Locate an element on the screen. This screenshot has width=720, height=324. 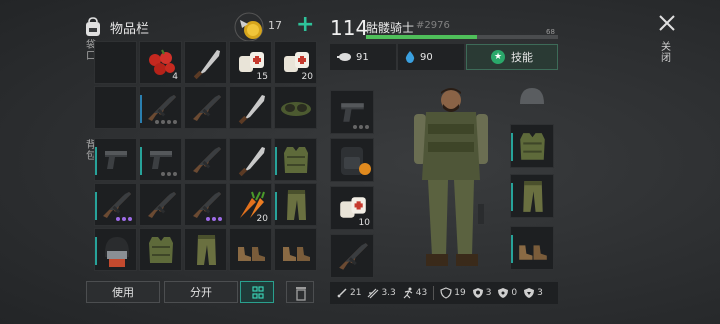
radiation-shield-icon is located at coordinates (503, 293).